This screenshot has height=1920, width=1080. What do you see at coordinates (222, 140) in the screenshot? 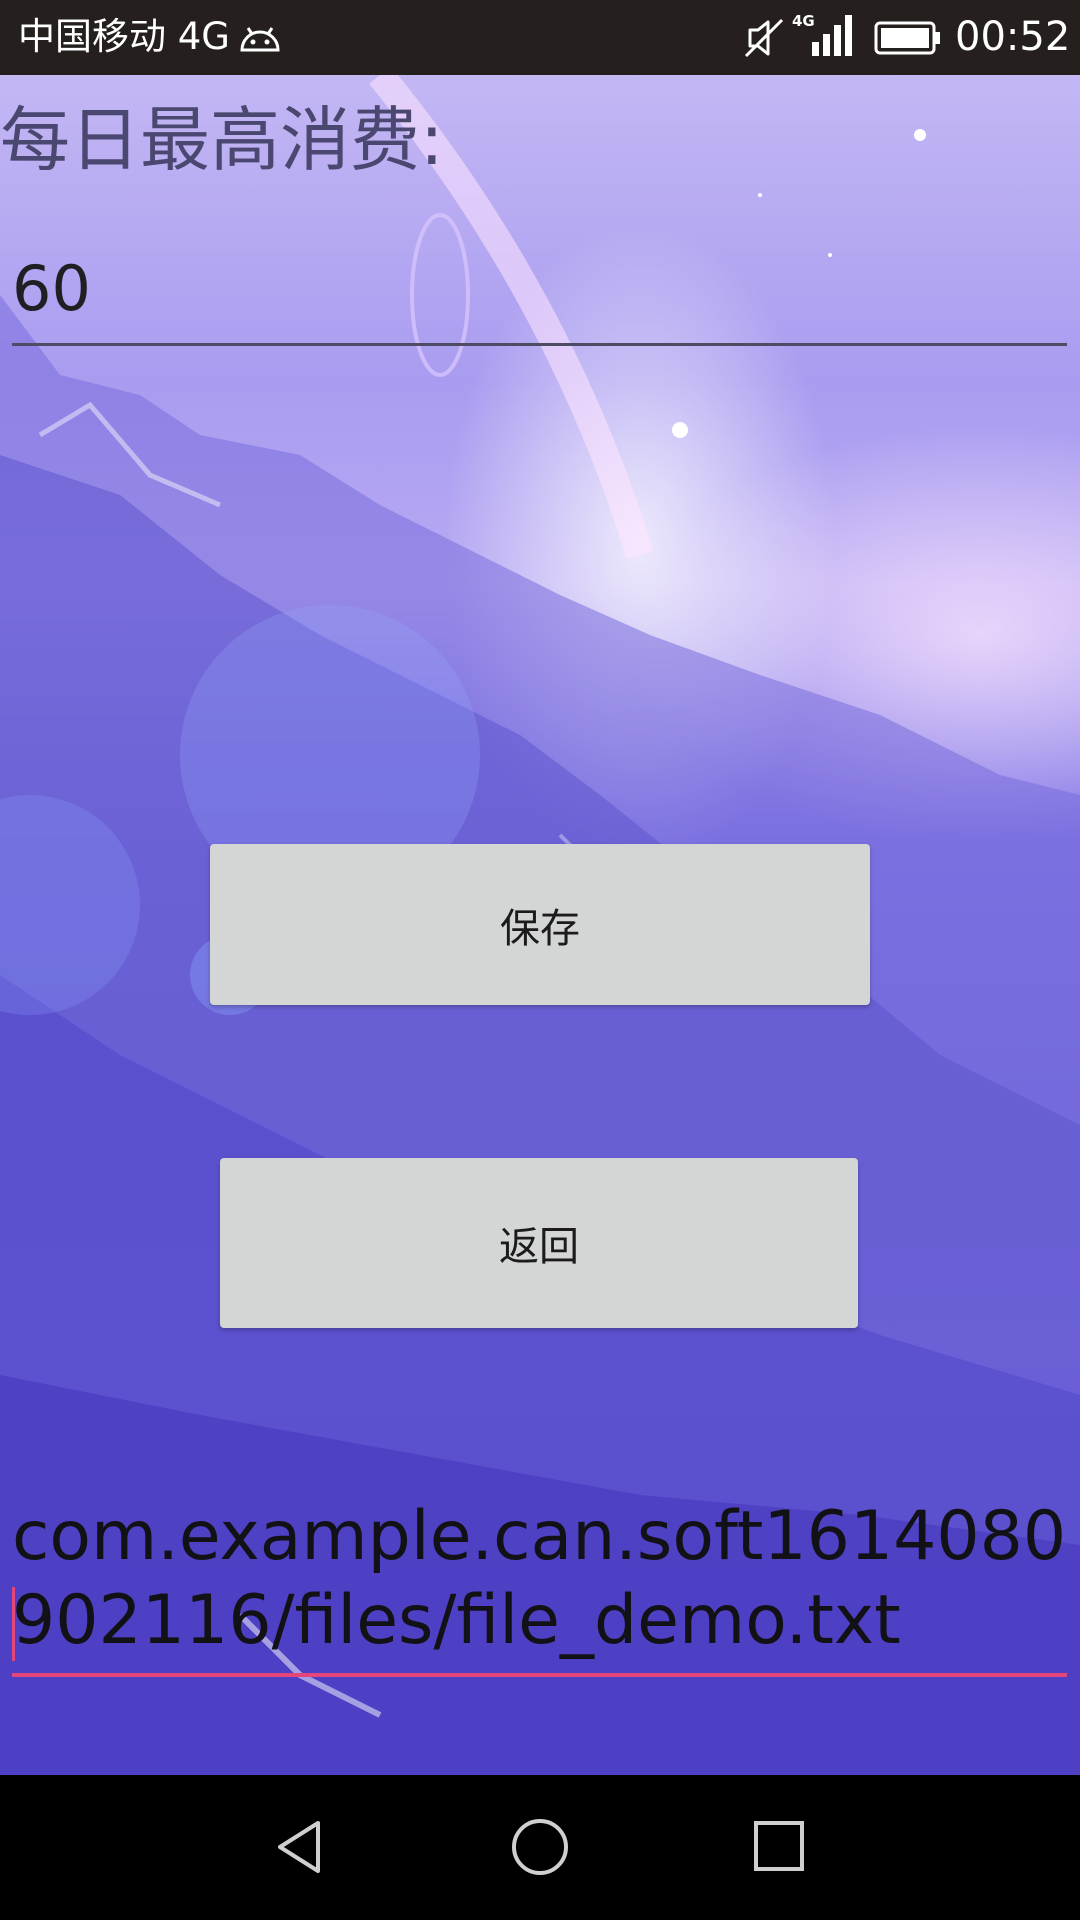
I see `daily-max-label: 每日最高消费:` at bounding box center [222, 140].